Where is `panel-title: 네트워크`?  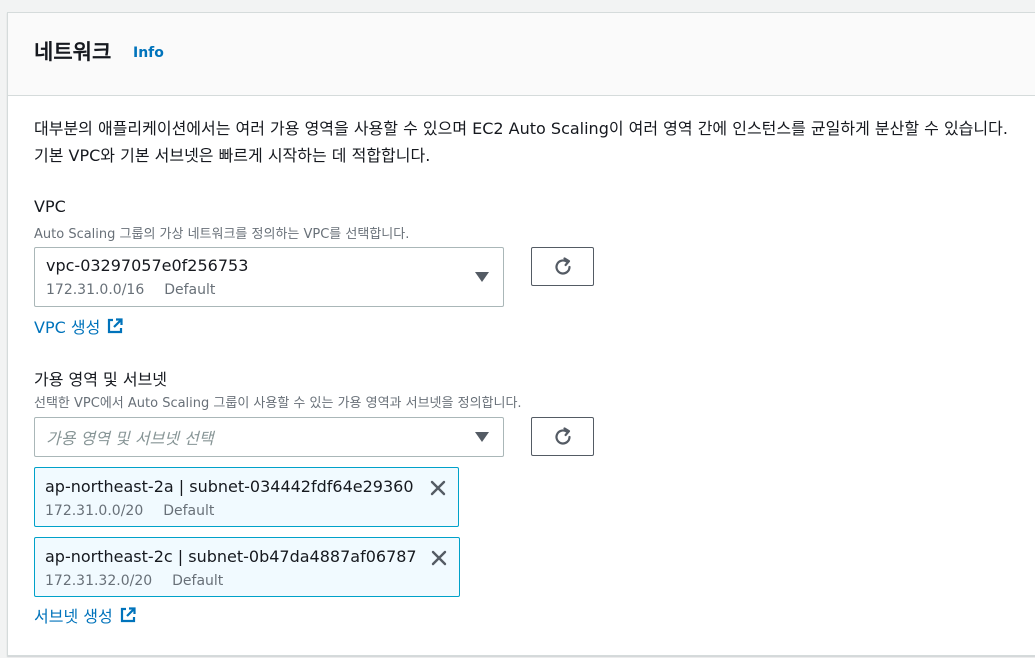 panel-title: 네트워크 is located at coordinates (73, 52).